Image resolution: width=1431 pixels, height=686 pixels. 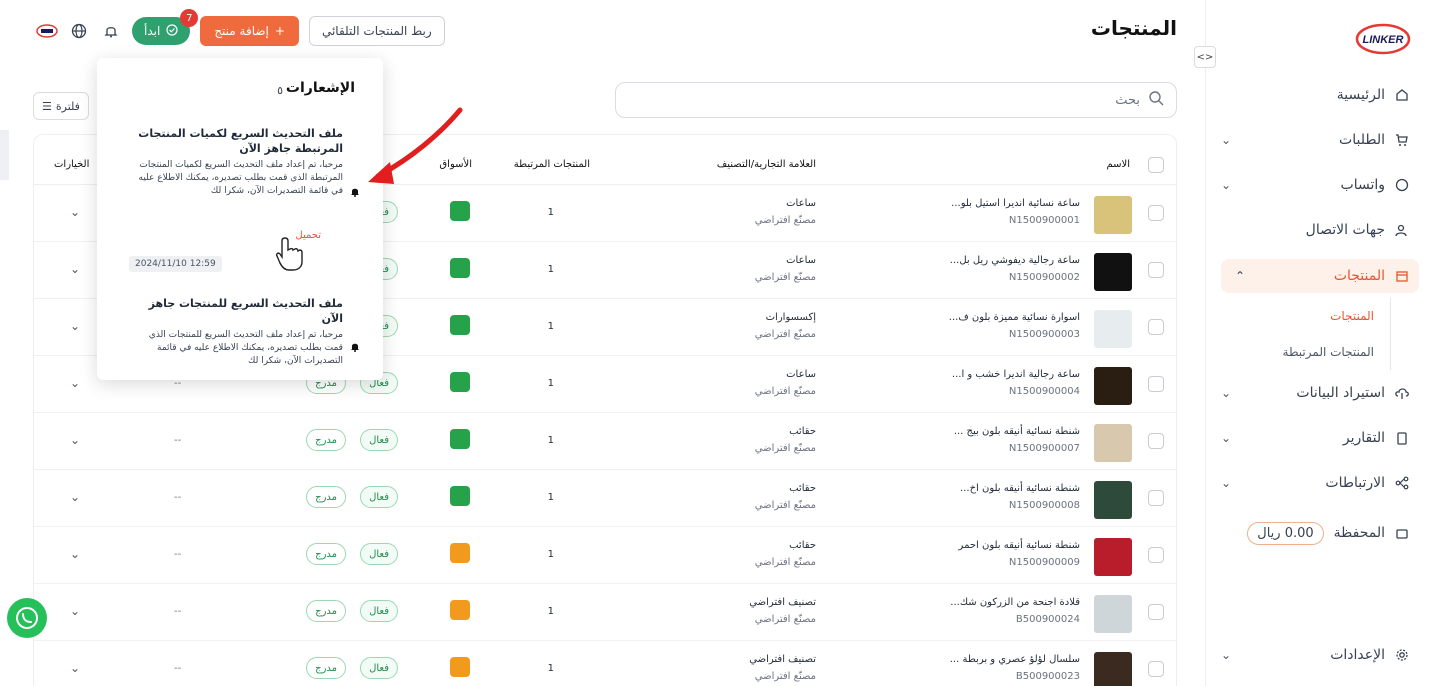 What do you see at coordinates (790, 317) in the screenshot?
I see `product-brand: إكسسوارات` at bounding box center [790, 317].